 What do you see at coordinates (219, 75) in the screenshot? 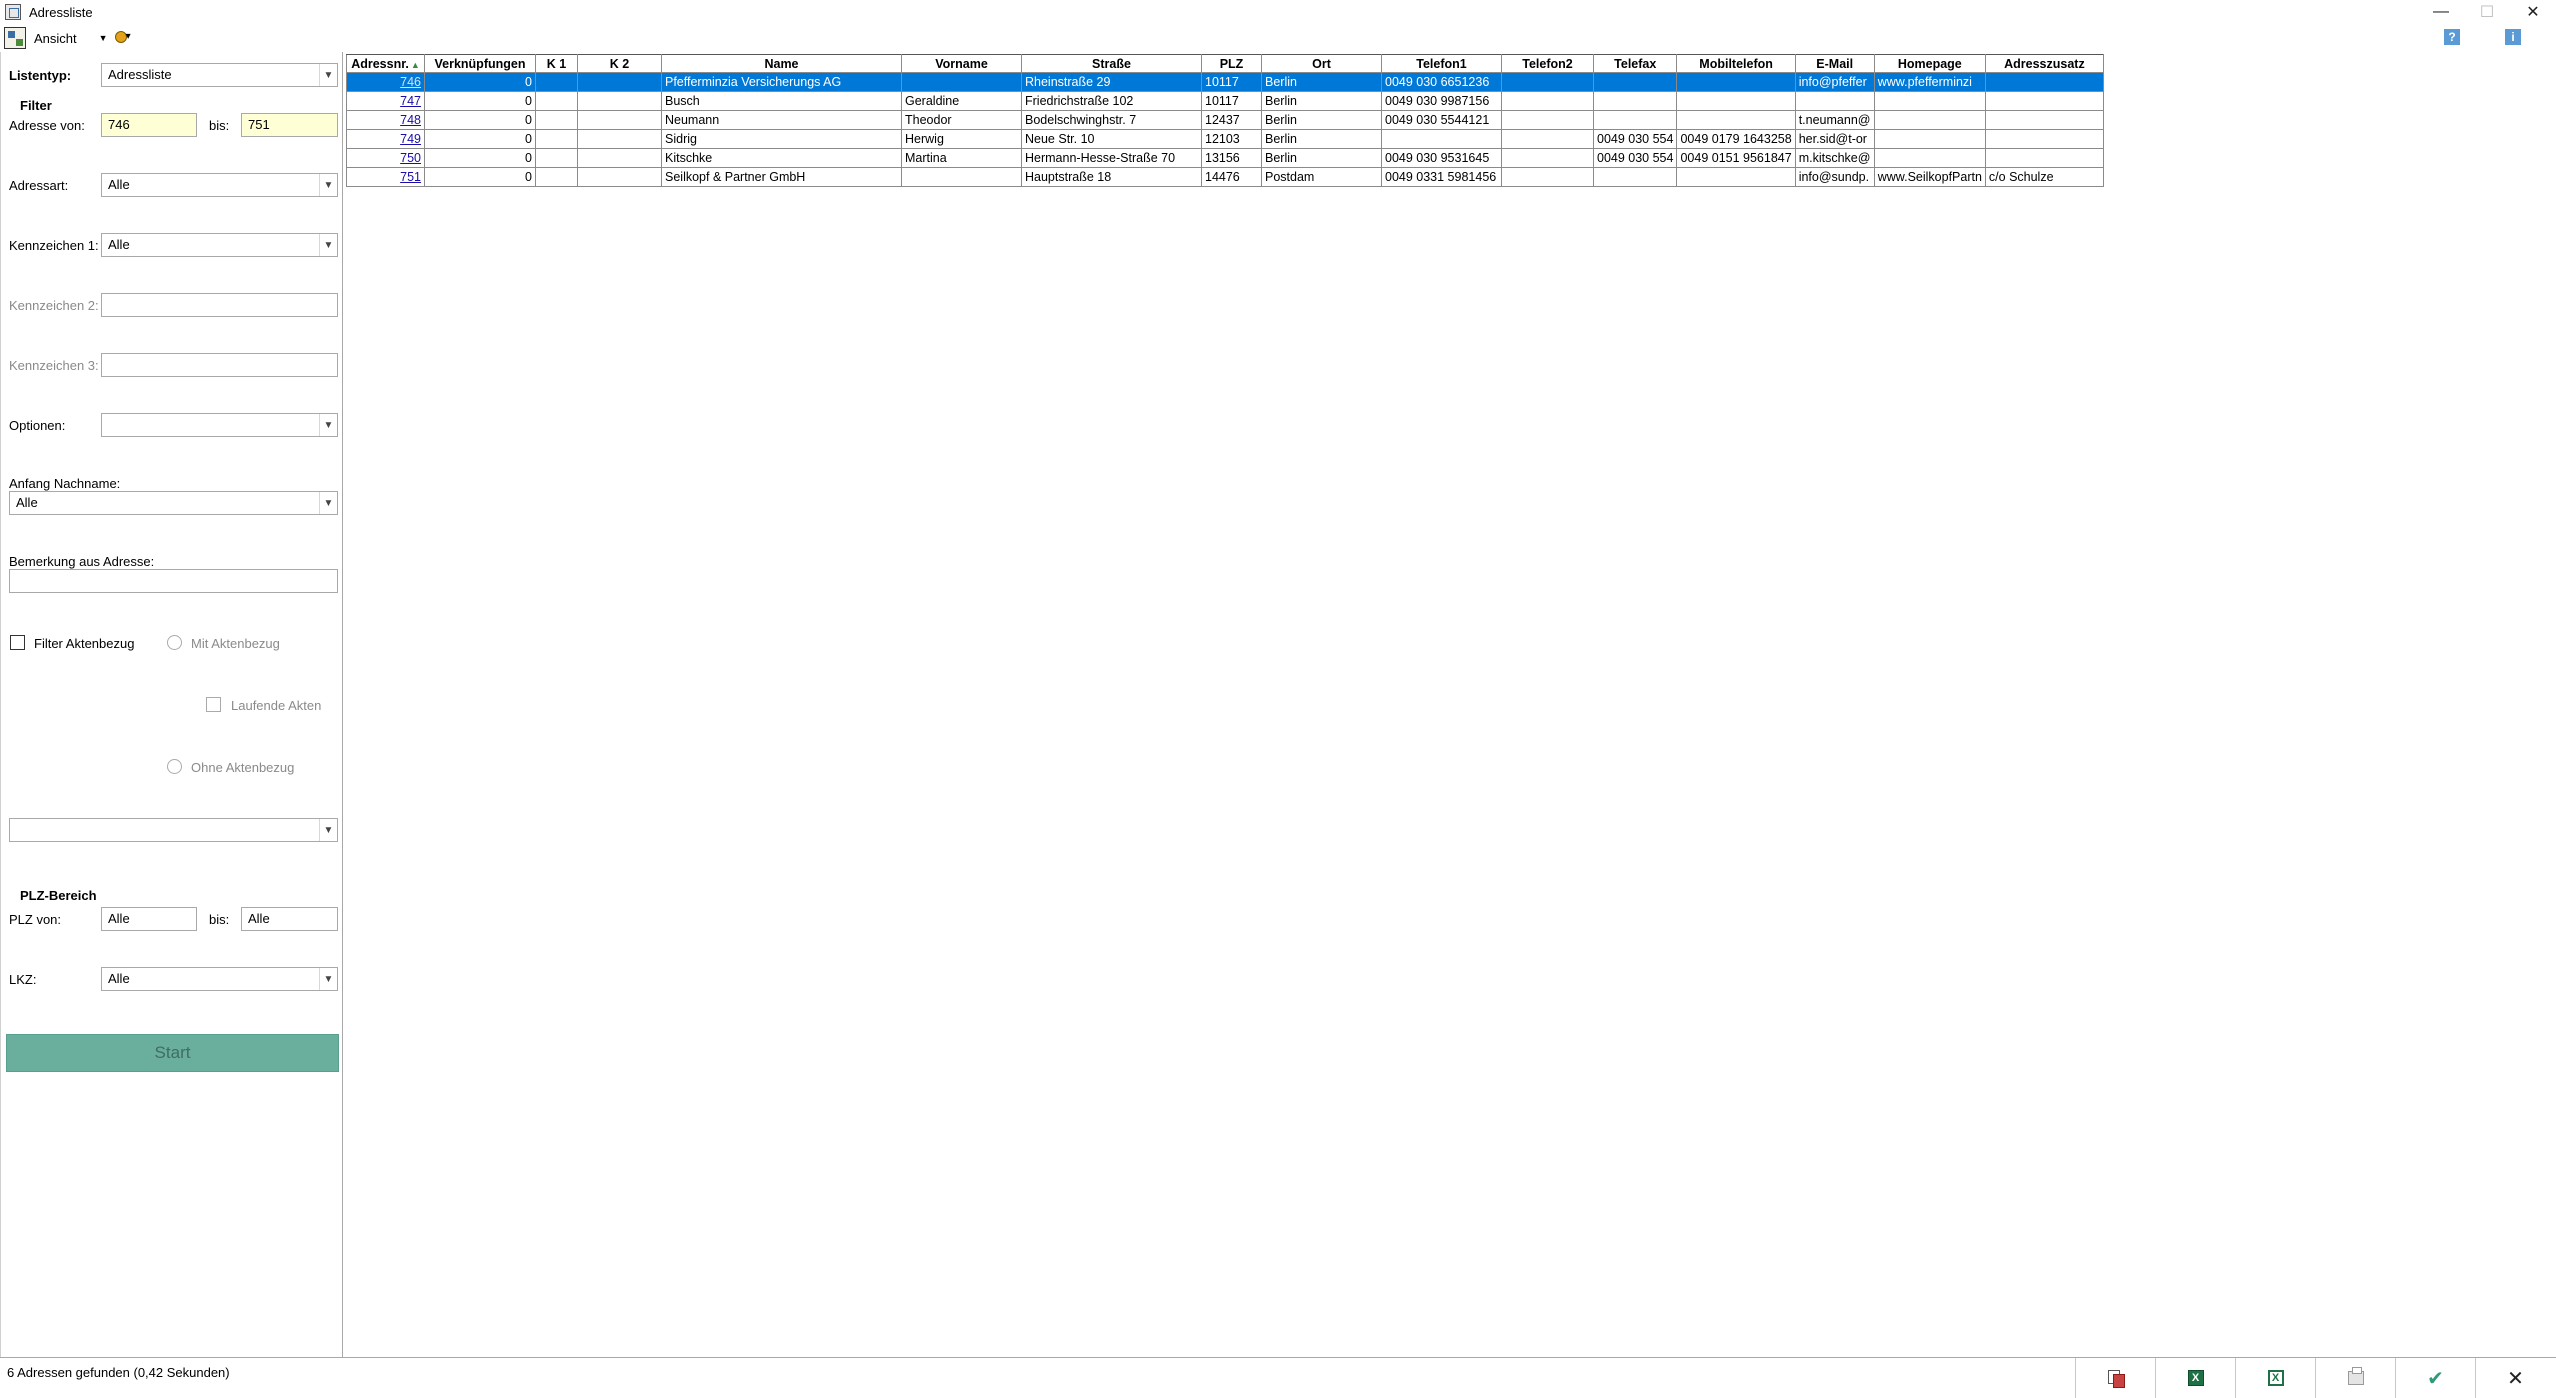
I see `listentyp-select: Adressliste ▼` at bounding box center [219, 75].